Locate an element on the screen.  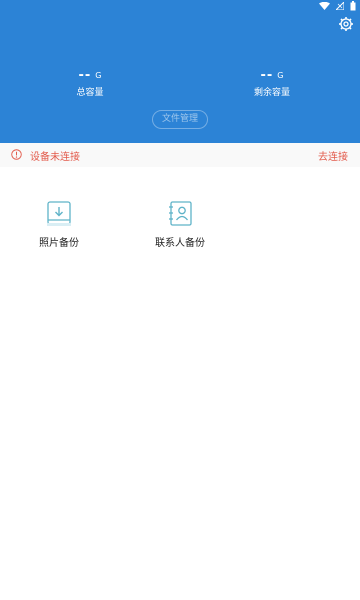
contacts-icon is located at coordinates (180, 213).